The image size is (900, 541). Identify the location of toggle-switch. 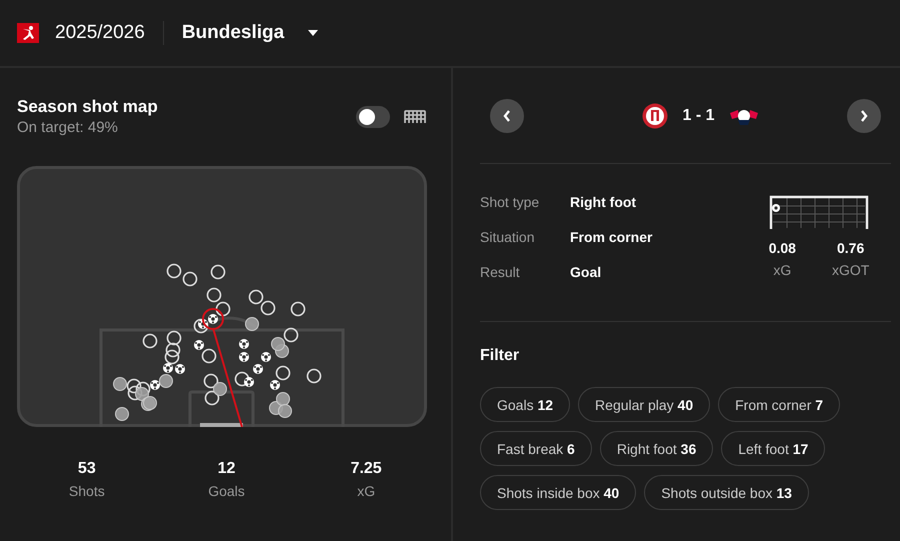
(373, 117).